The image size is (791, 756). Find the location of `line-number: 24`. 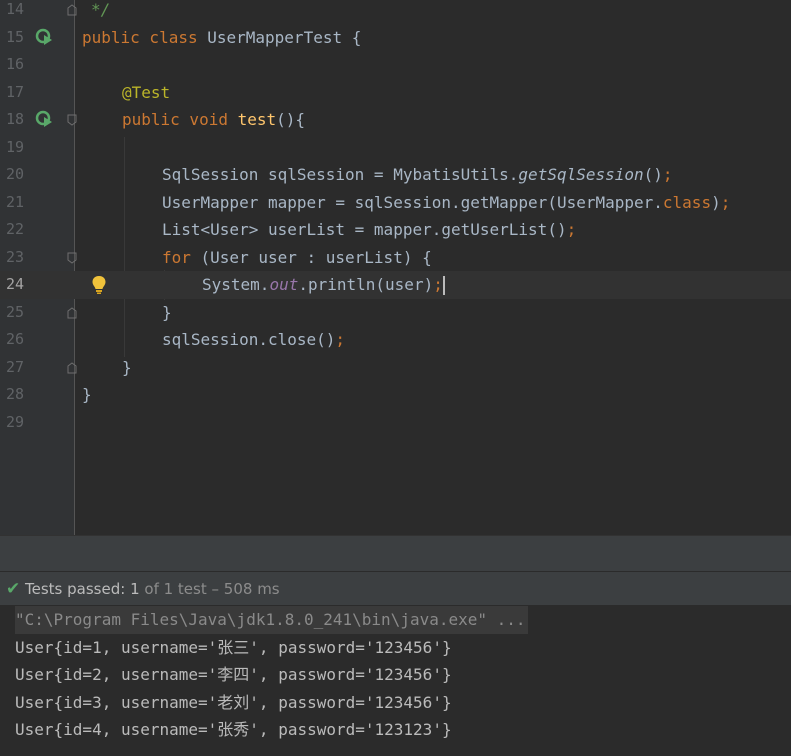

line-number: 24 is located at coordinates (15, 284).